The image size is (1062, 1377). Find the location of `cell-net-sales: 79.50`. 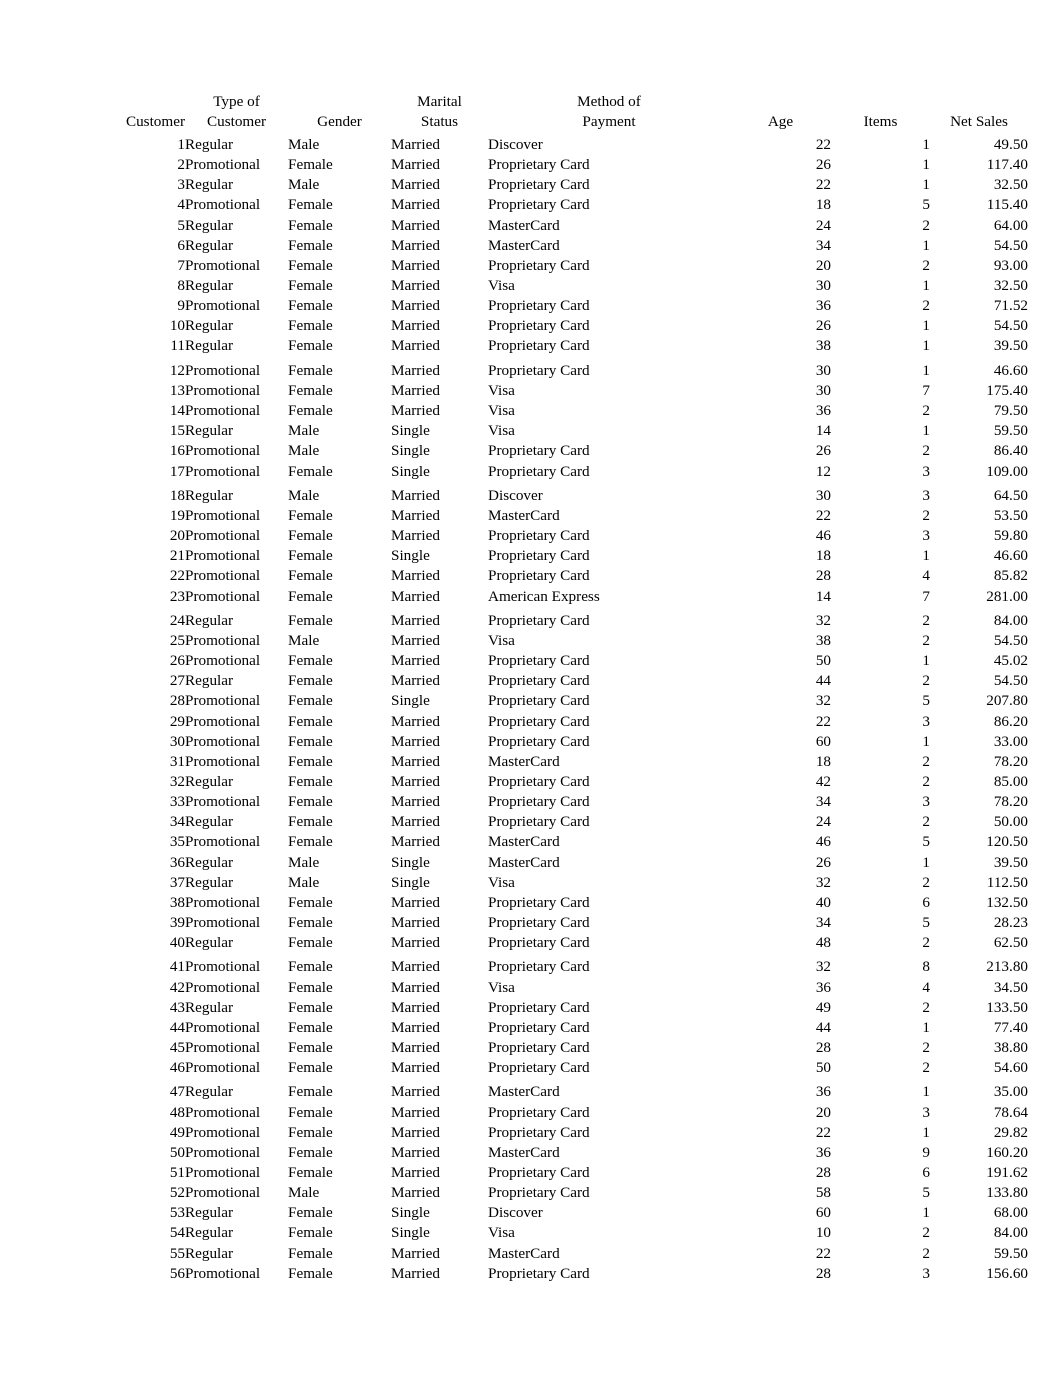

cell-net-sales: 79.50 is located at coordinates (1010, 411).